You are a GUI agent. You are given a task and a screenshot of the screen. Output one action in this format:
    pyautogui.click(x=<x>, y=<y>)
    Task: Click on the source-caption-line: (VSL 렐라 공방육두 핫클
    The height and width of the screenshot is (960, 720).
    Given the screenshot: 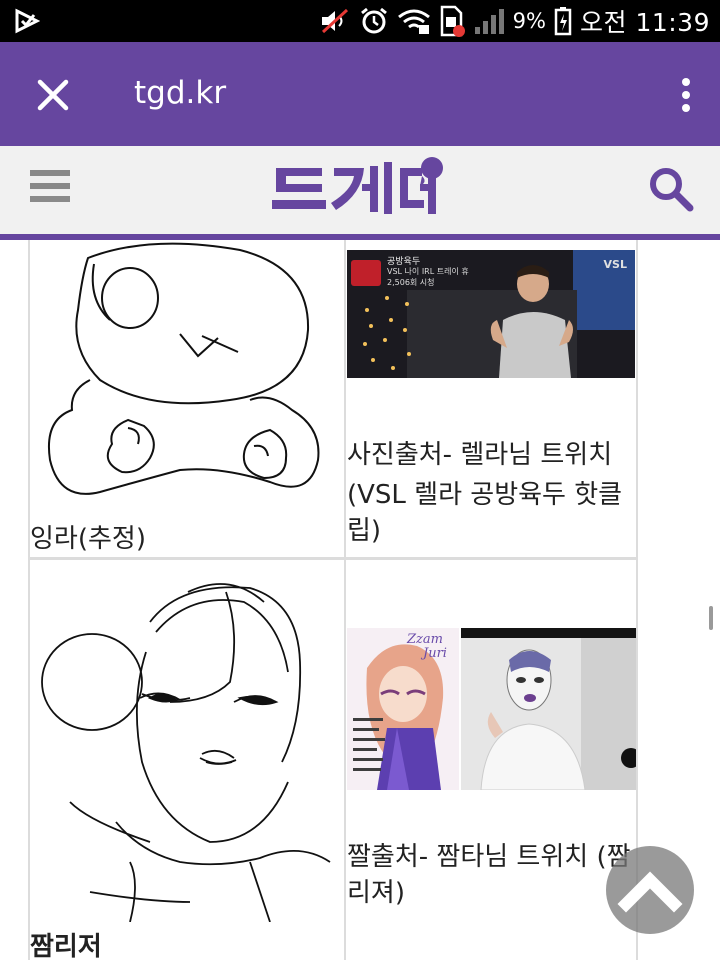 What is the action you would take?
    pyautogui.click(x=485, y=495)
    